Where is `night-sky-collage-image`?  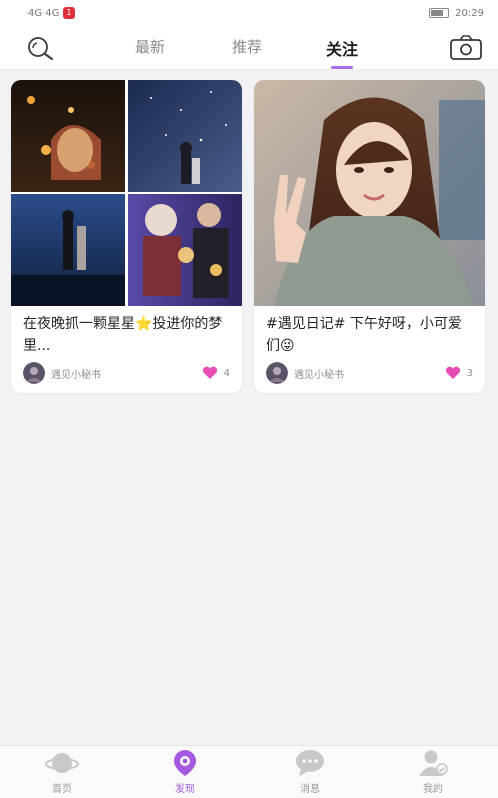
night-sky-collage-image is located at coordinates (126, 193).